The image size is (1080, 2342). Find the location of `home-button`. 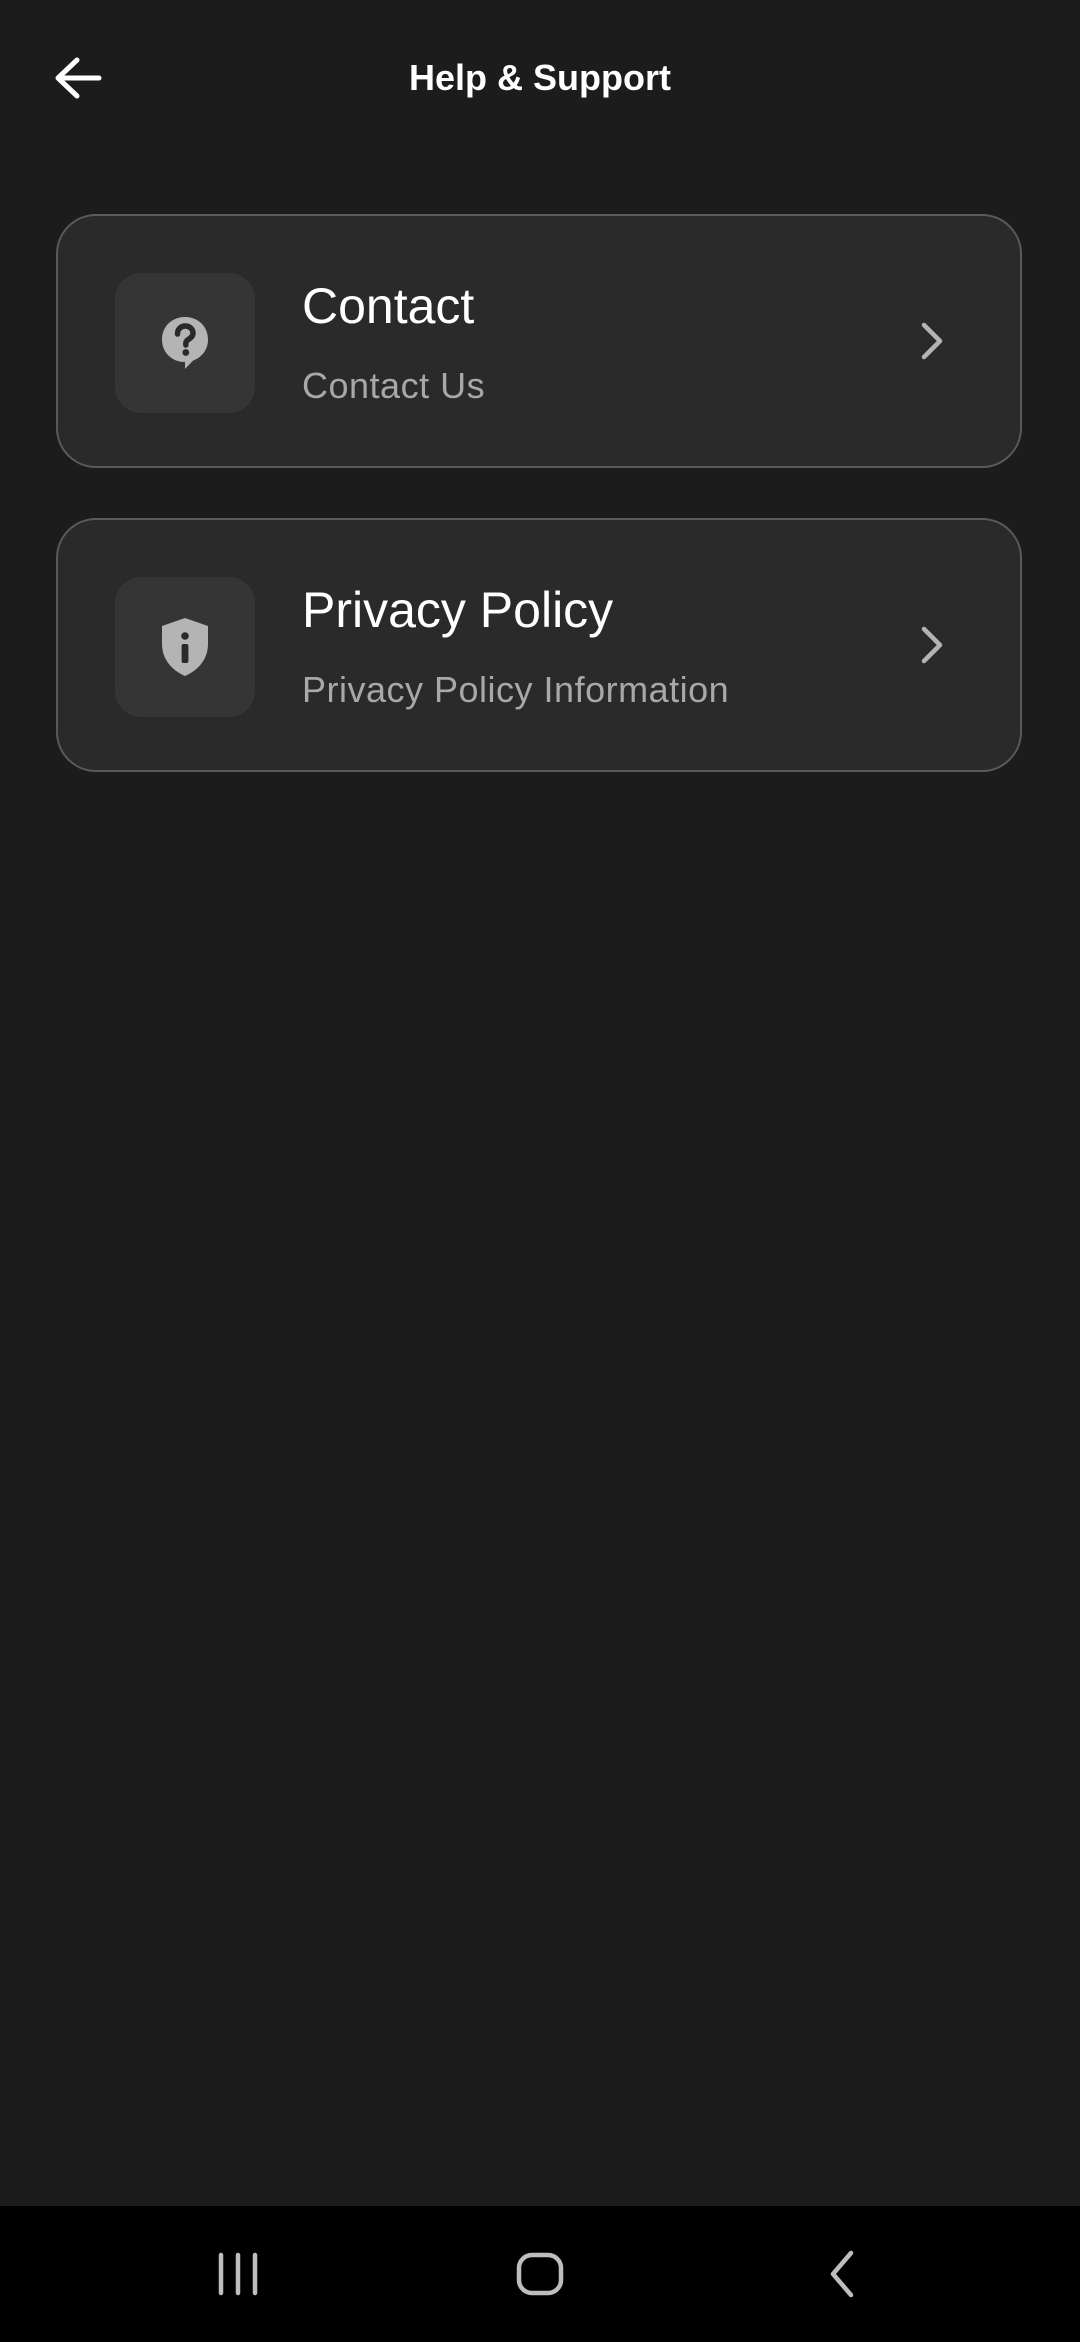

home-button is located at coordinates (540, 2274).